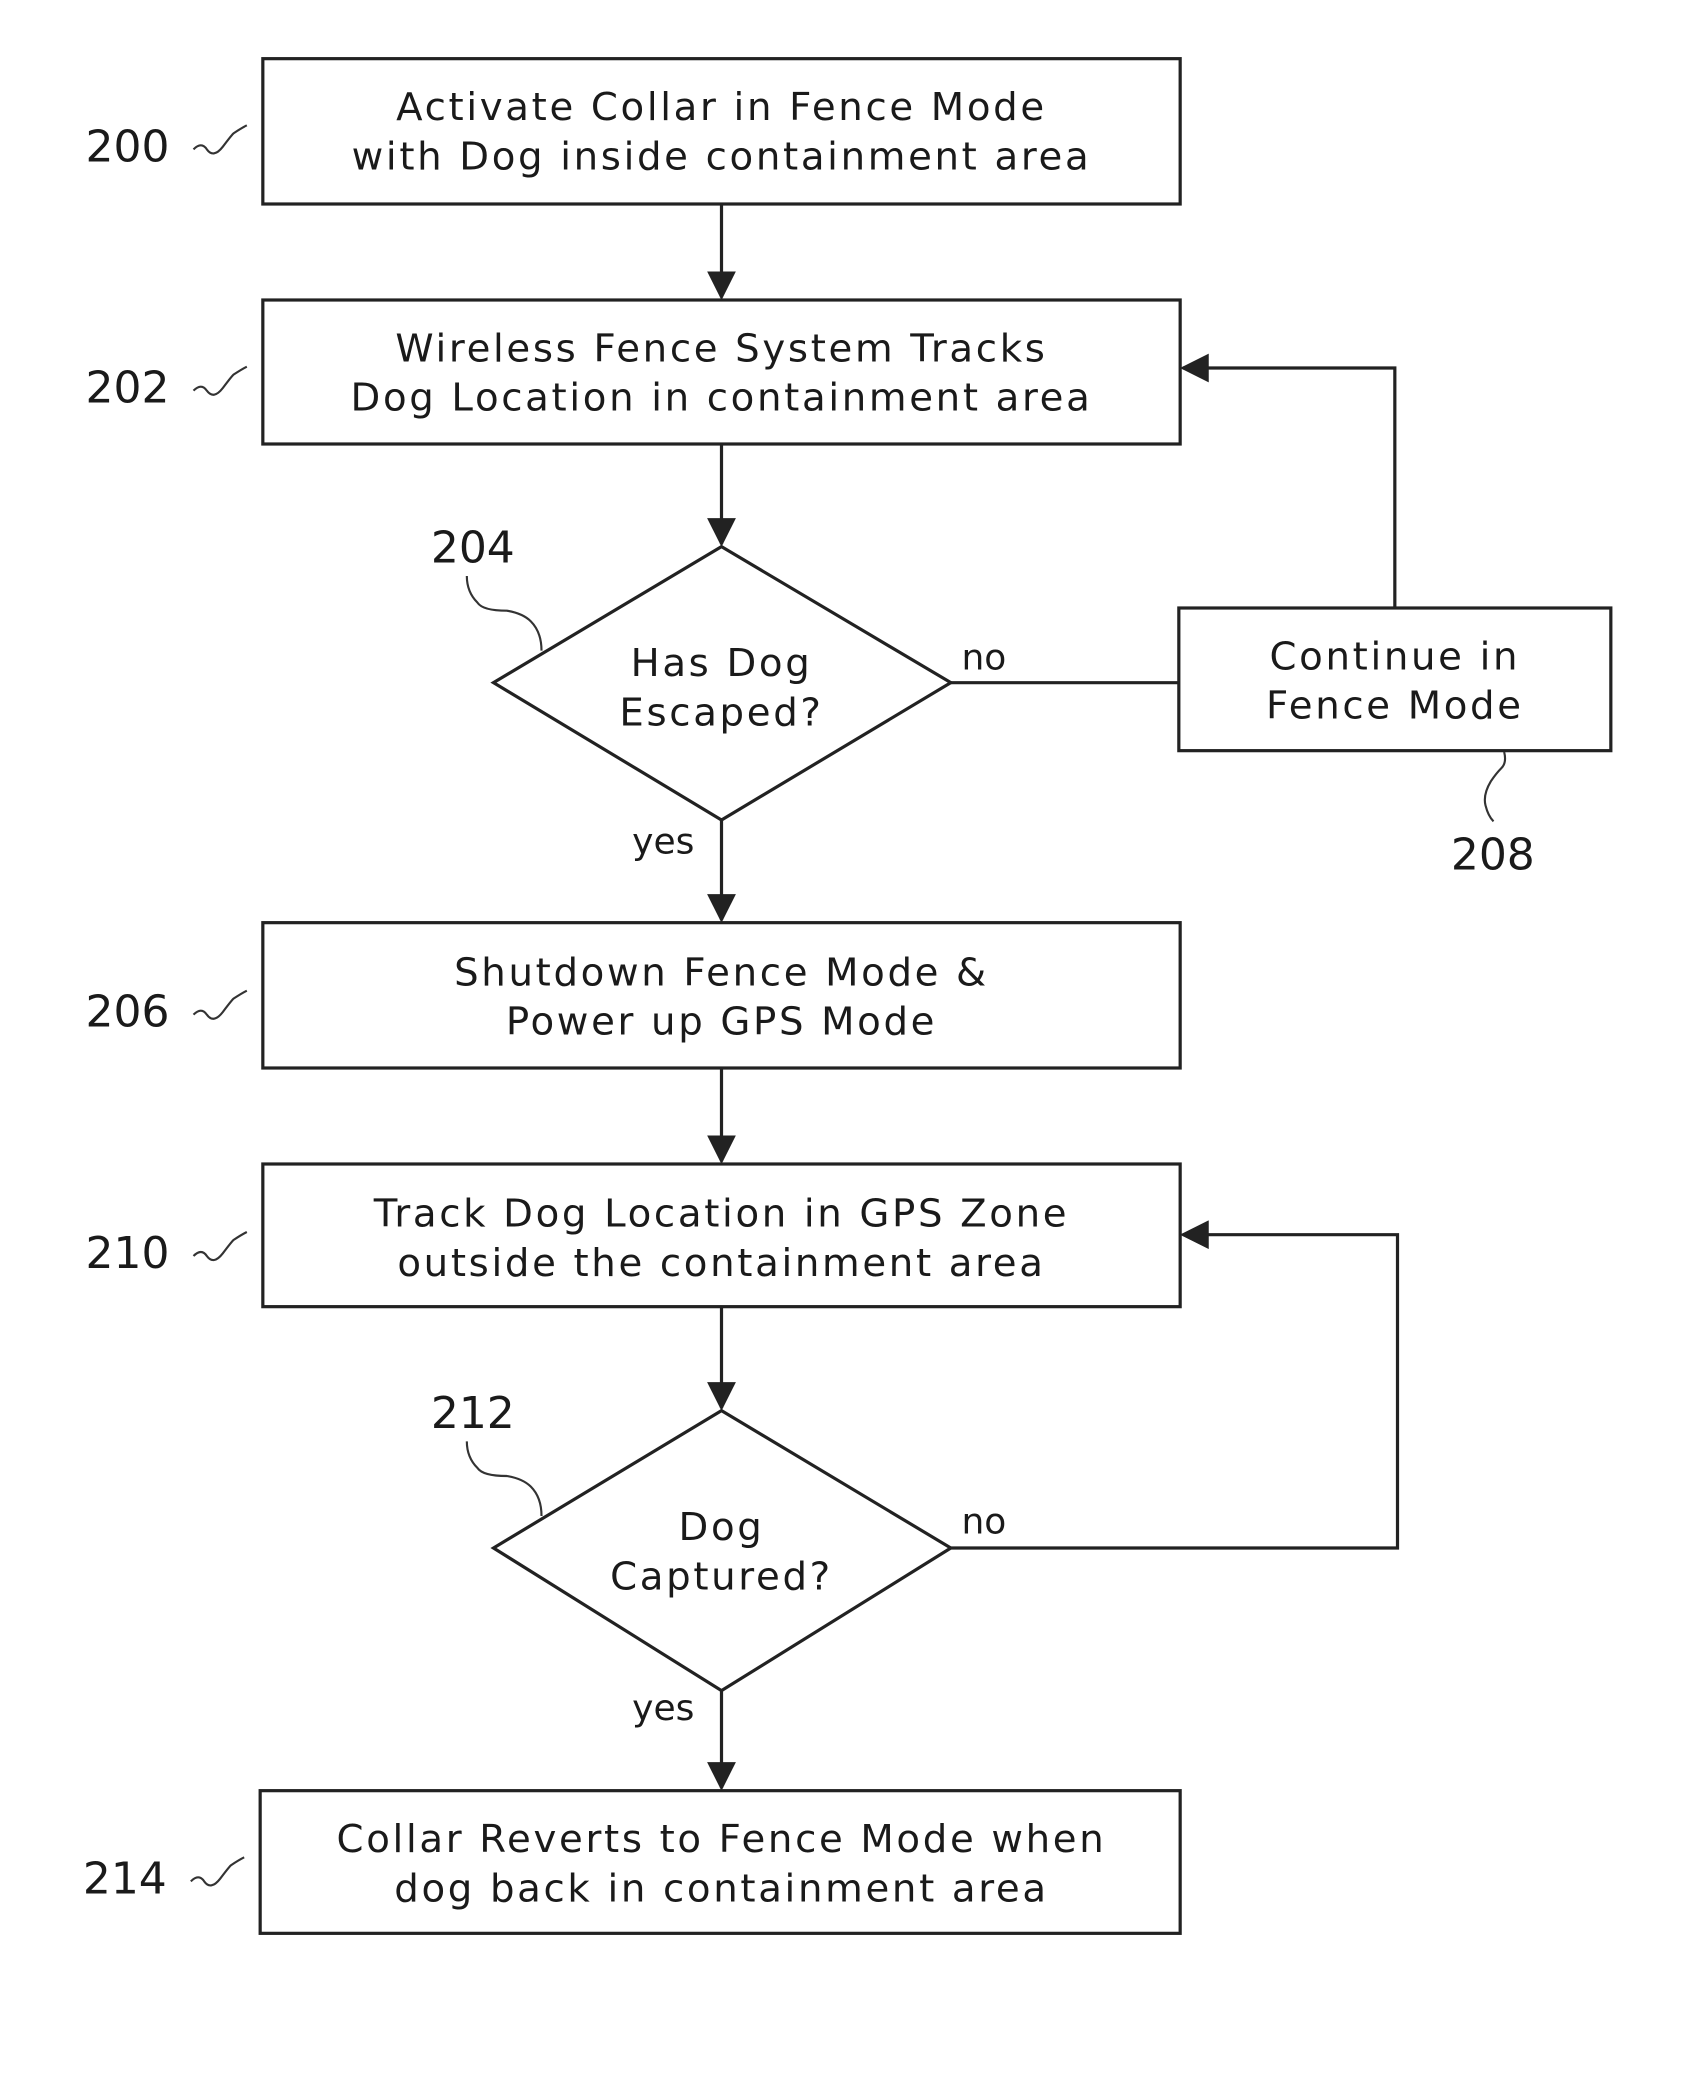 This screenshot has height=2088, width=1707. What do you see at coordinates (1394, 656) in the screenshot?
I see `node-208-line-1: Continue in` at bounding box center [1394, 656].